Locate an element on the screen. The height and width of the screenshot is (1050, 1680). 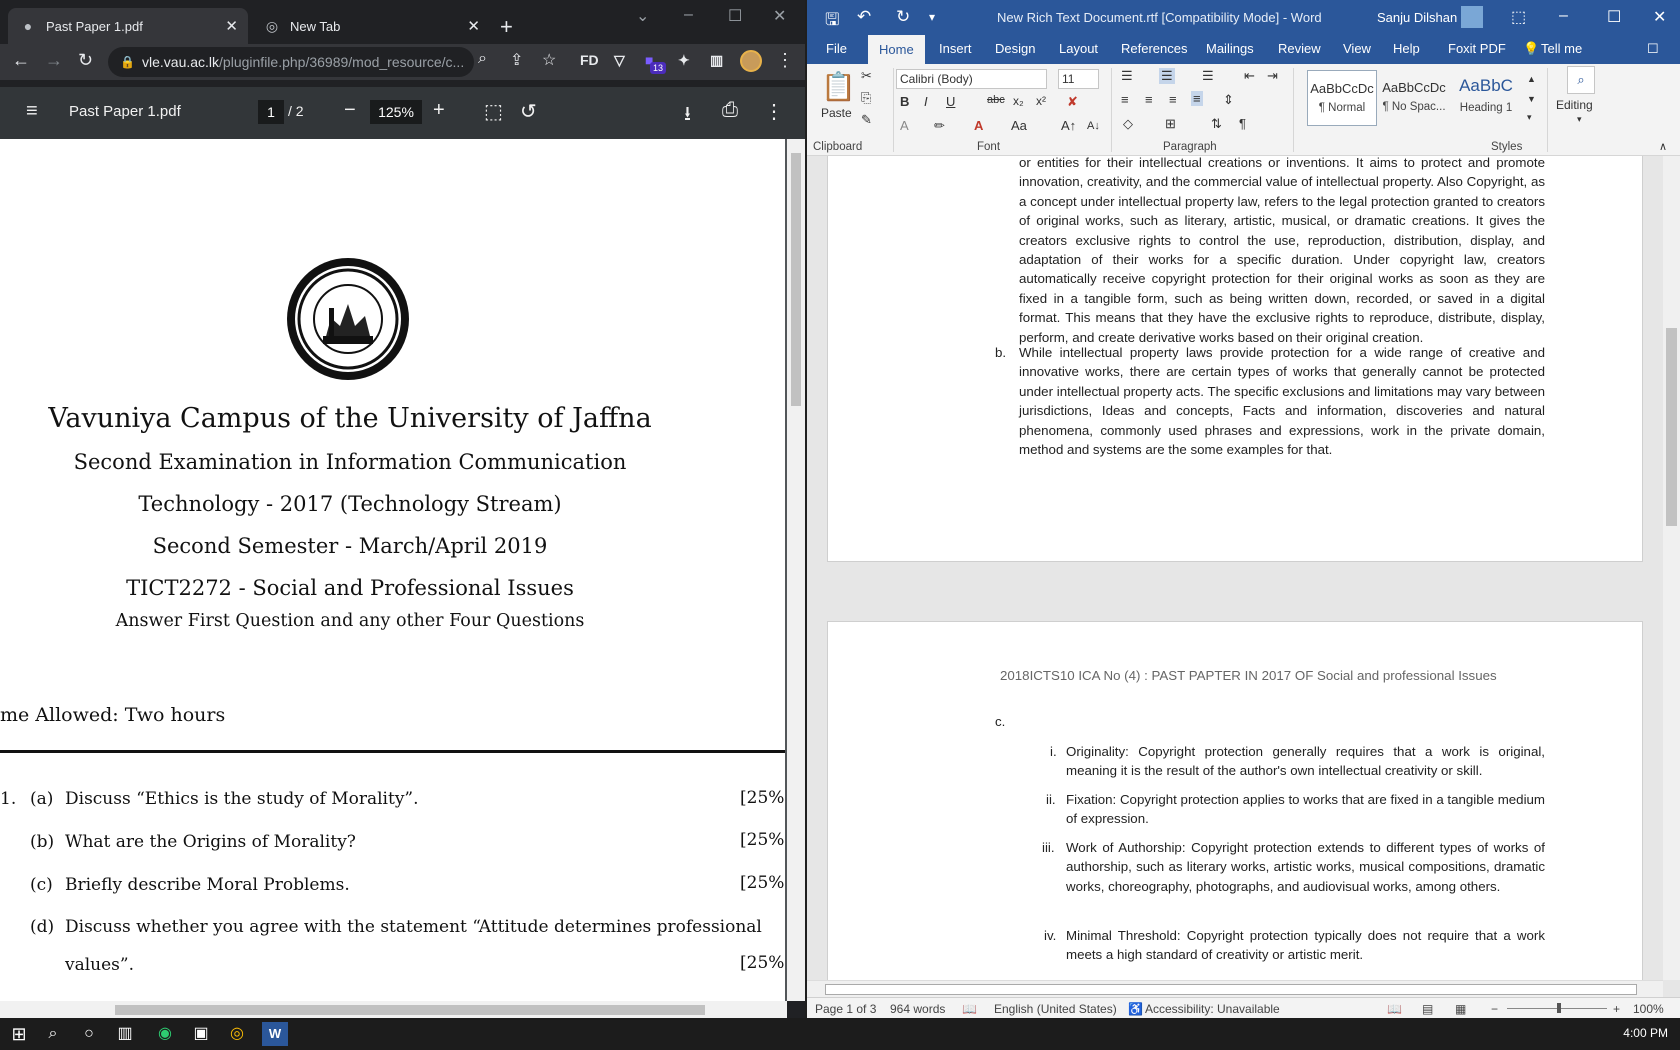
tab-file: File is located at coordinates (836, 48).